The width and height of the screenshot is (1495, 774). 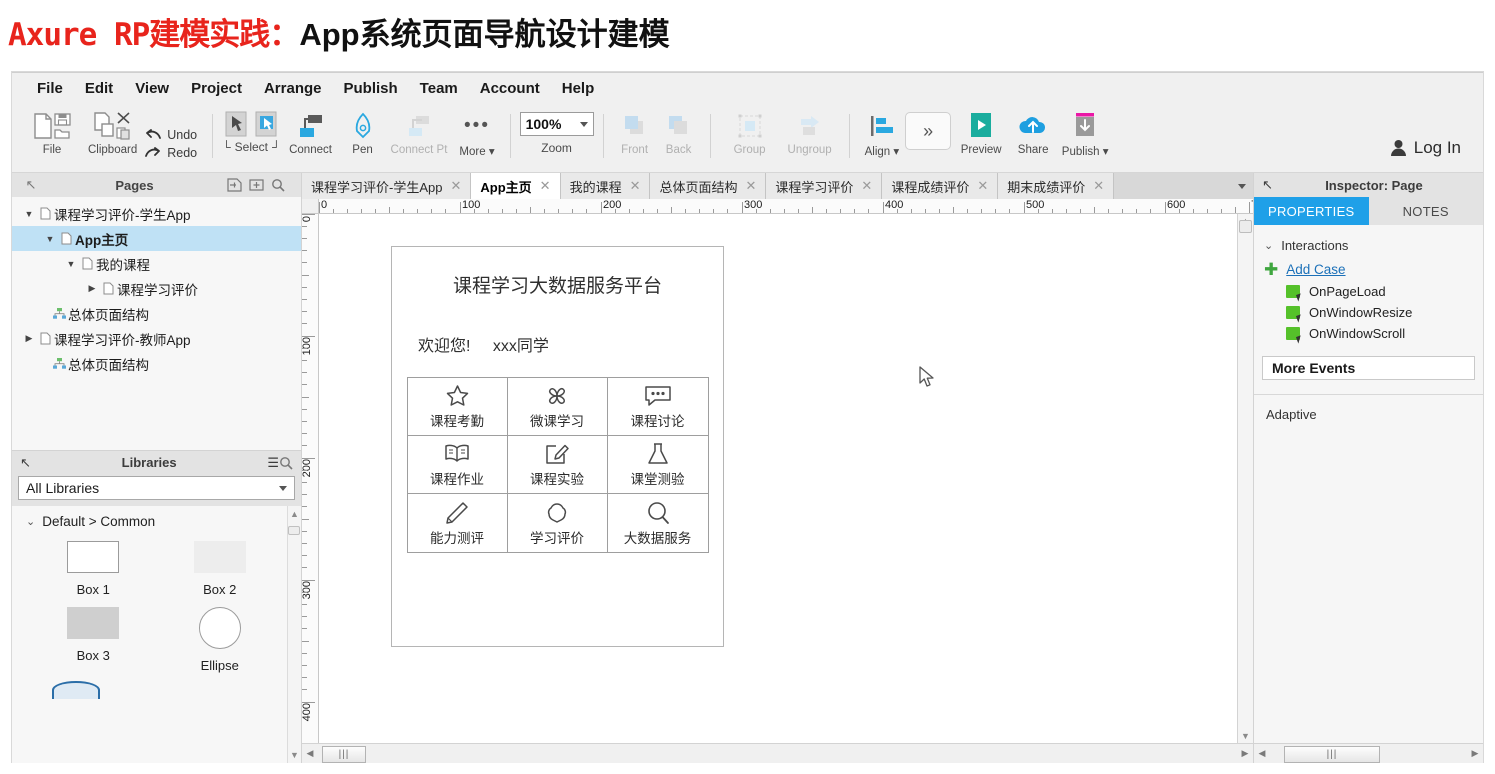 I want to click on publish-button: Publish ▾, so click(x=1085, y=137).